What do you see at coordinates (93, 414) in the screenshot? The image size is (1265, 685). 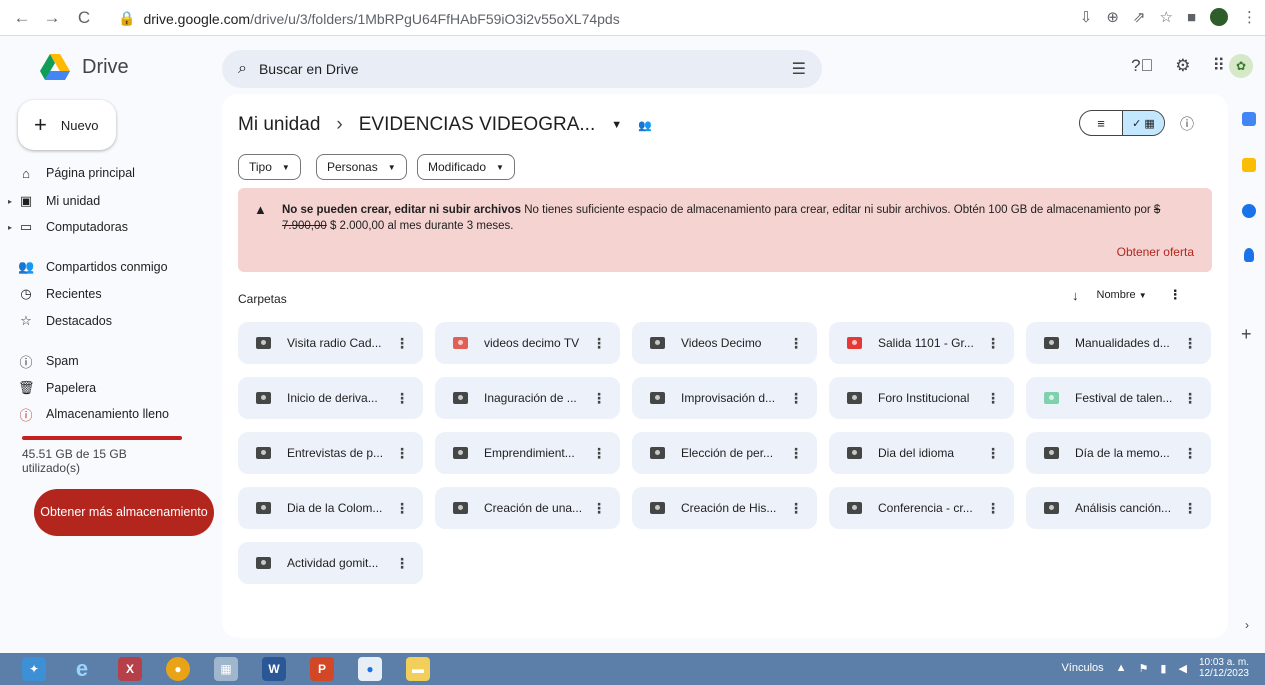 I see `sidebar-item-storage: ⓘ Almacenamiento lleno` at bounding box center [93, 414].